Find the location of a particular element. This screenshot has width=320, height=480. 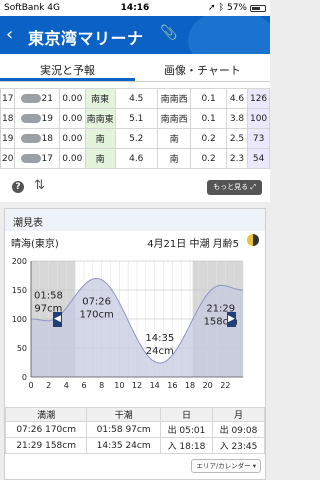

forecast-extra: 73 is located at coordinates (258, 138).